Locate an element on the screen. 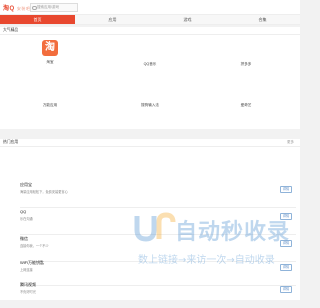 The width and height of the screenshot is (320, 308). app-label: 爱奇艺 is located at coordinates (246, 105).